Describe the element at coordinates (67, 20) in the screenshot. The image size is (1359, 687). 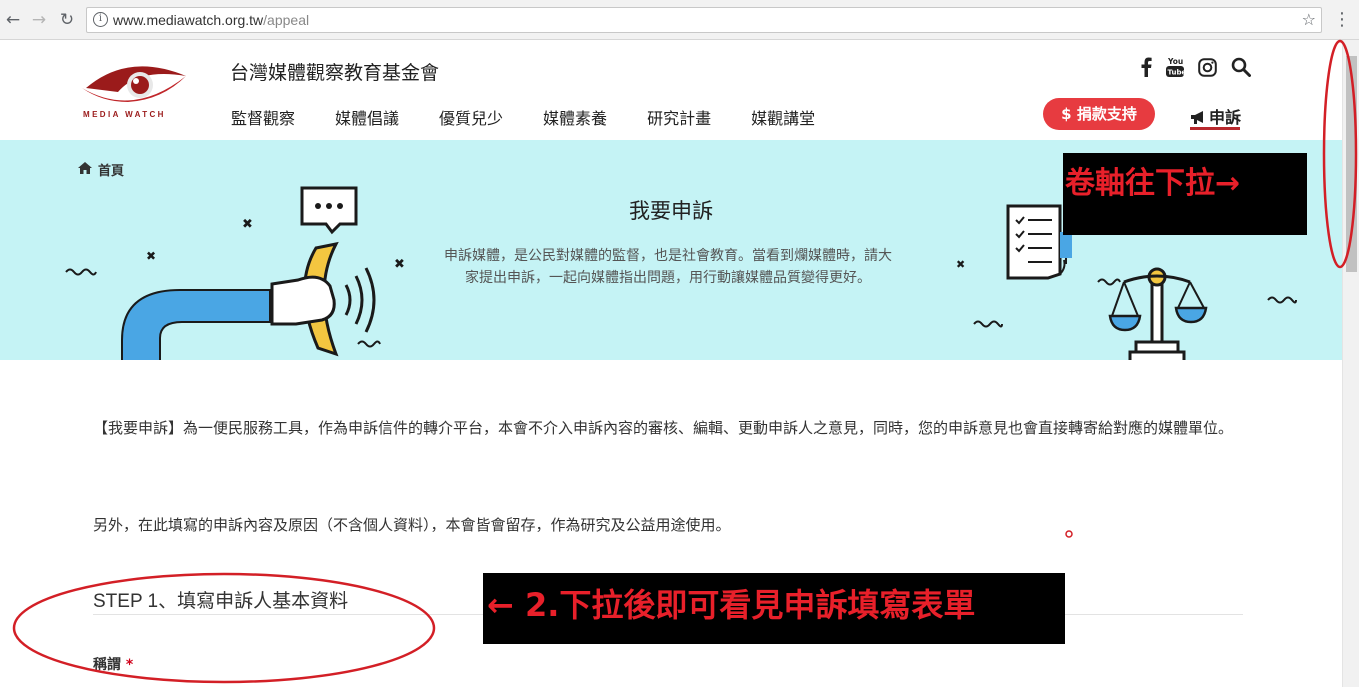
I see `reload-icon: ↻` at that location.